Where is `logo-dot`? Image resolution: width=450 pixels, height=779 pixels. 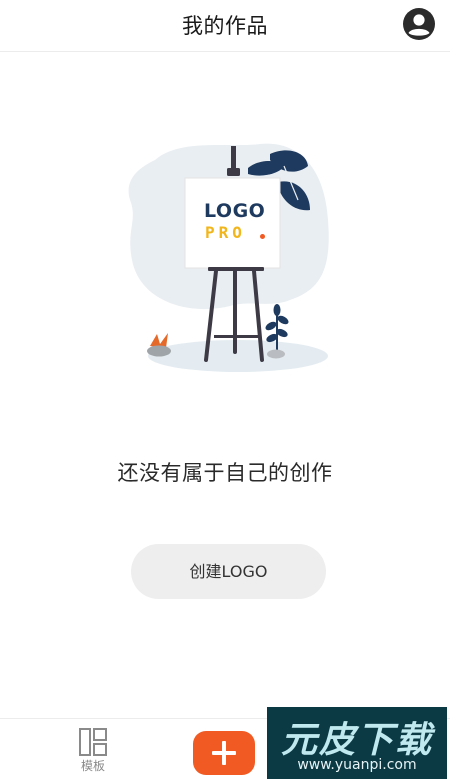 logo-dot is located at coordinates (262, 236).